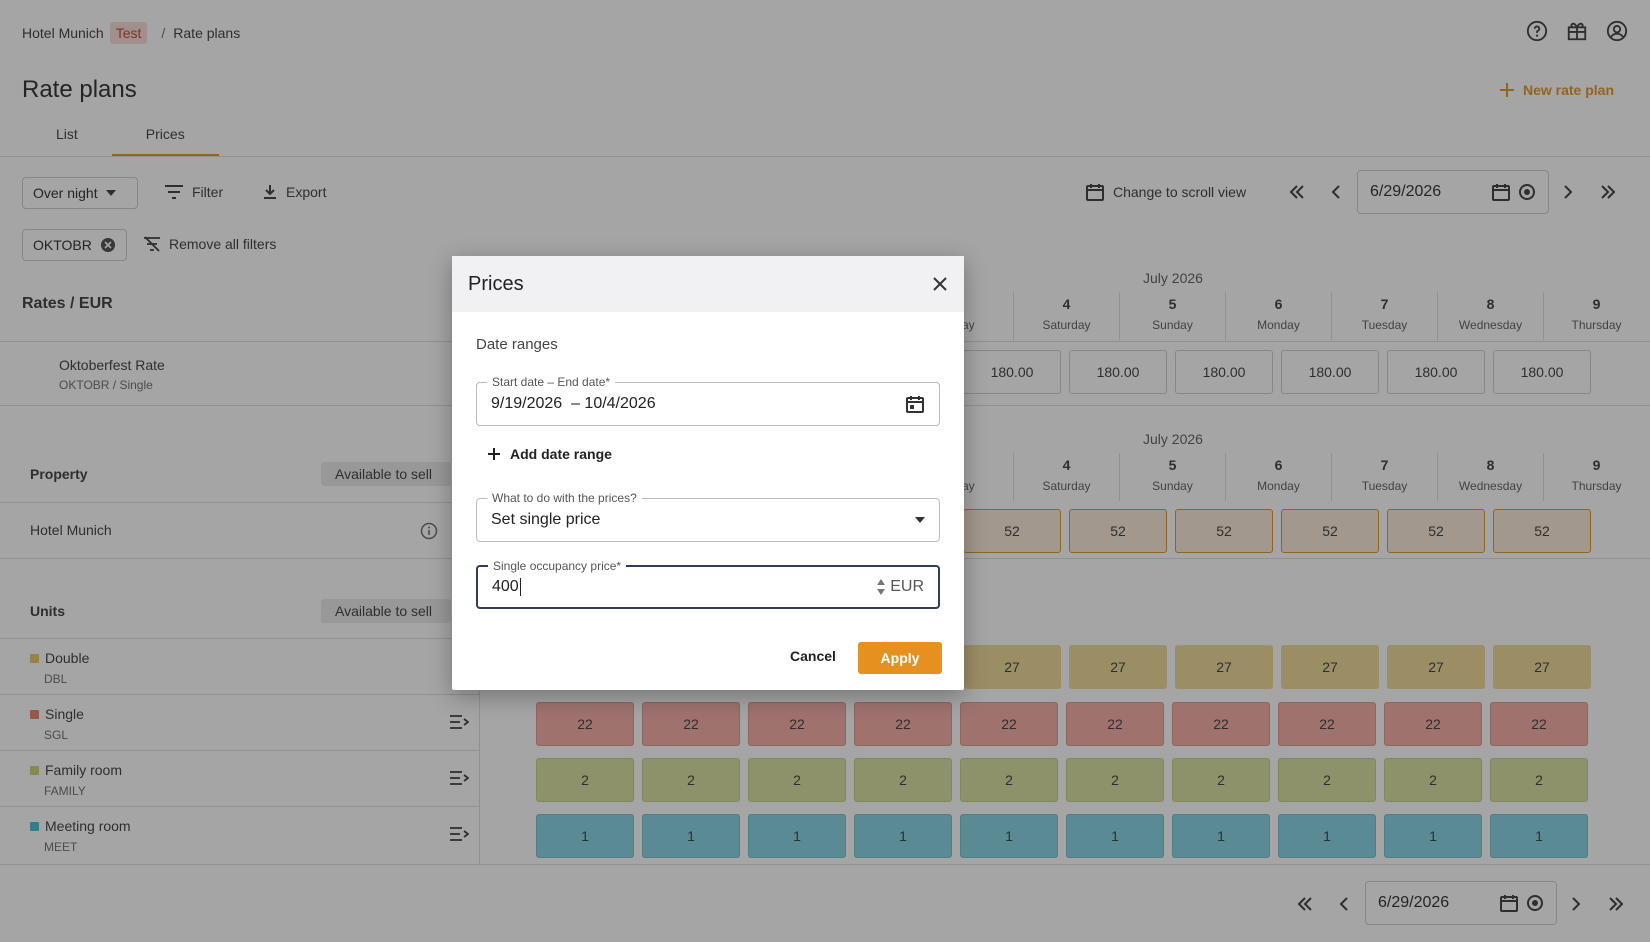 Image resolution: width=1650 pixels, height=942 pixels. Describe the element at coordinates (881, 587) in the screenshot. I see `stepper-icon` at that location.